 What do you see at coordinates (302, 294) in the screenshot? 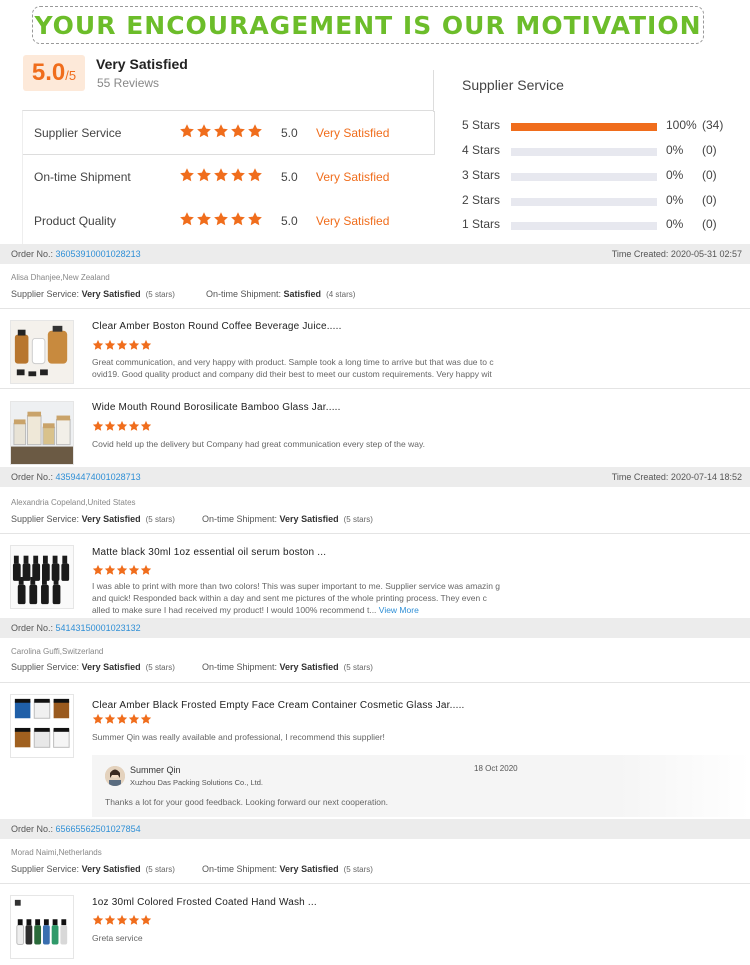
I see `shipment-value: Satisfied` at bounding box center [302, 294].